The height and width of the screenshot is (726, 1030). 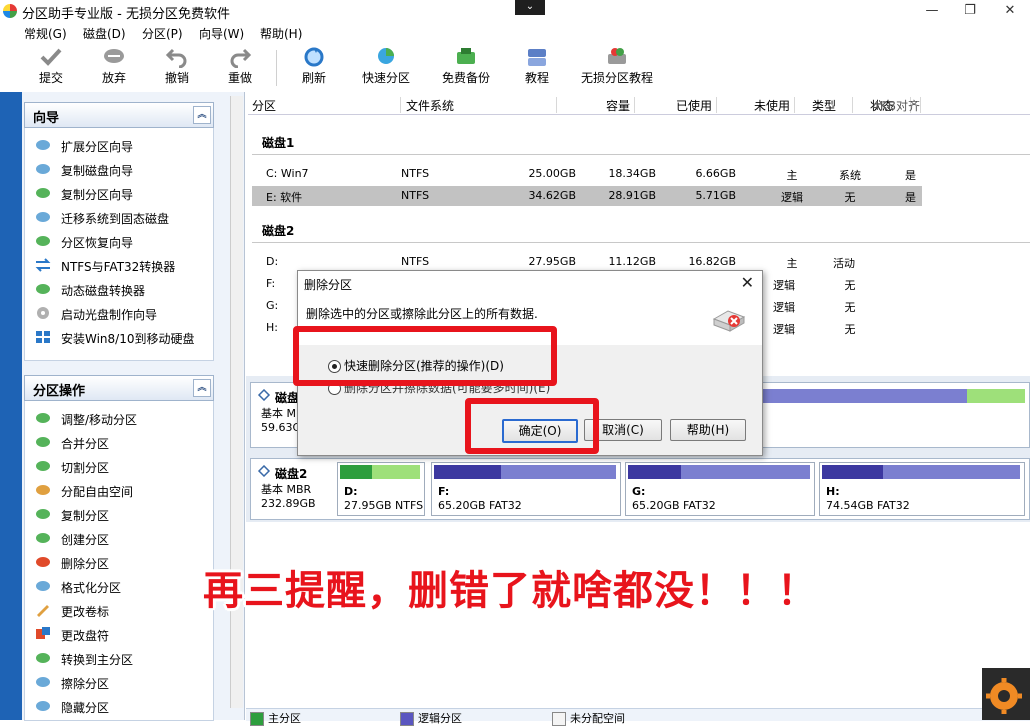 I want to click on col-capacity: 容量, so click(x=592, y=105).